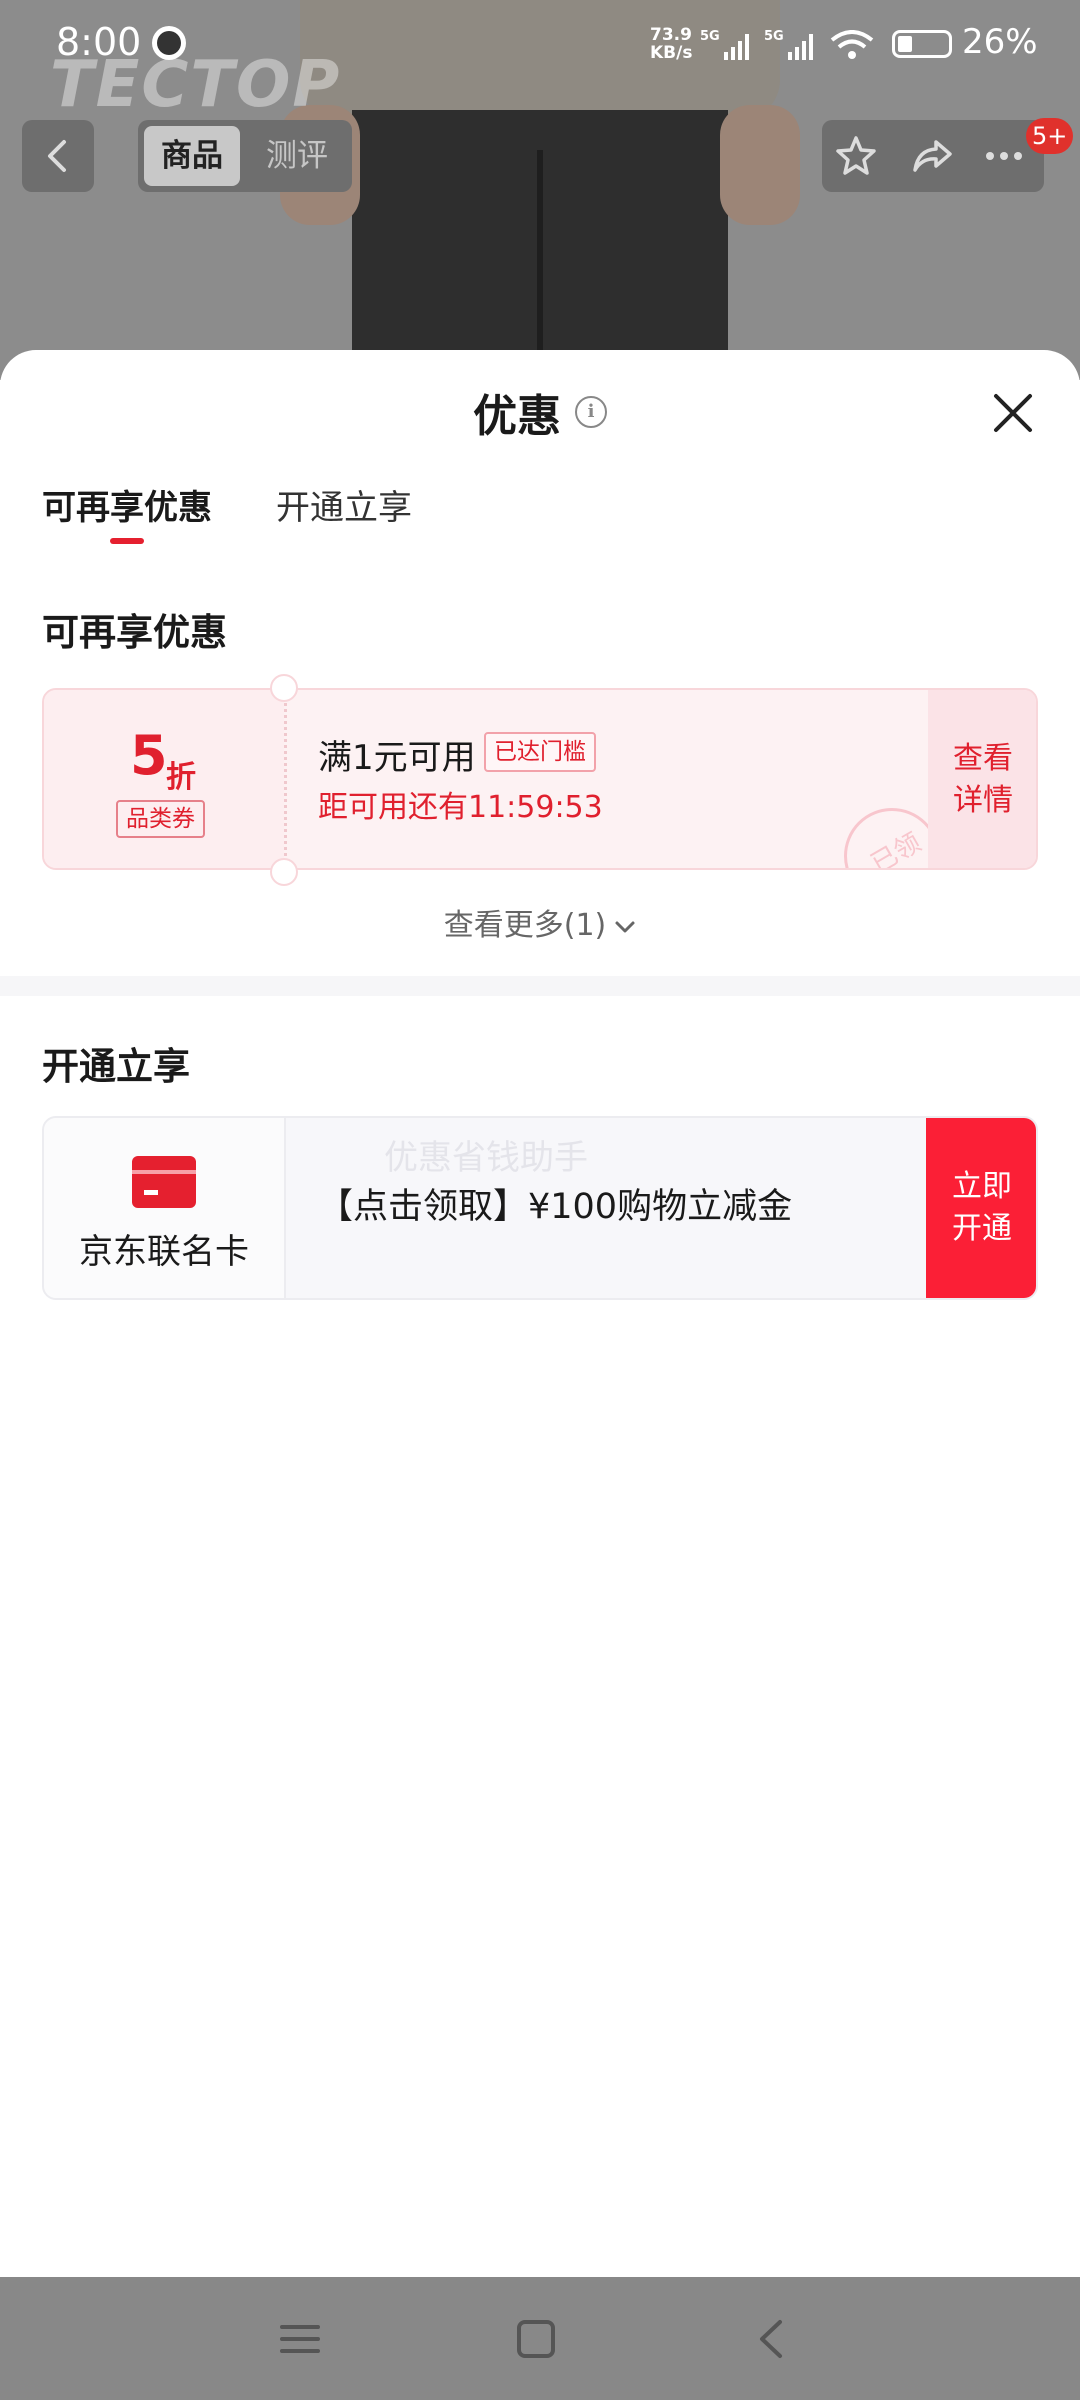  Describe the element at coordinates (1000, 42) in the screenshot. I see `battery-percent: 26%` at that location.